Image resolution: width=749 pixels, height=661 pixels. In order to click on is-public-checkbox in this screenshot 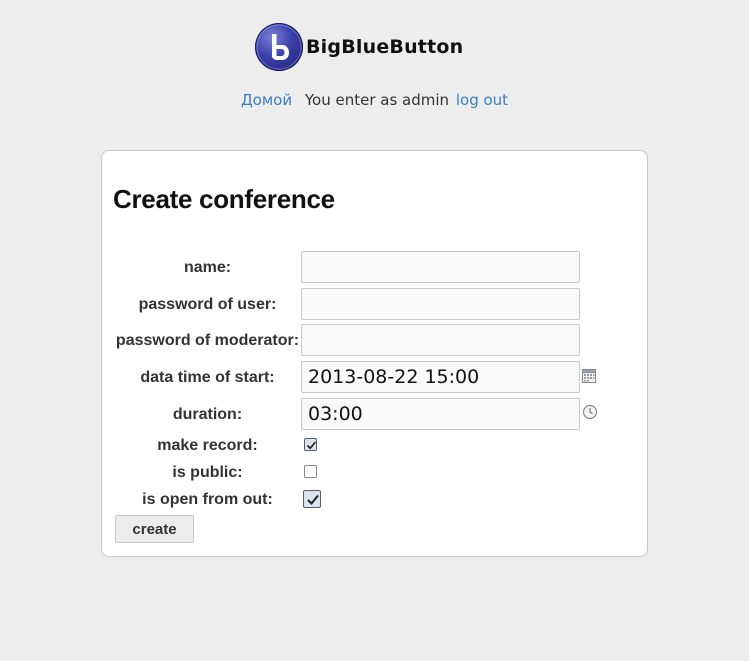, I will do `click(310, 471)`.